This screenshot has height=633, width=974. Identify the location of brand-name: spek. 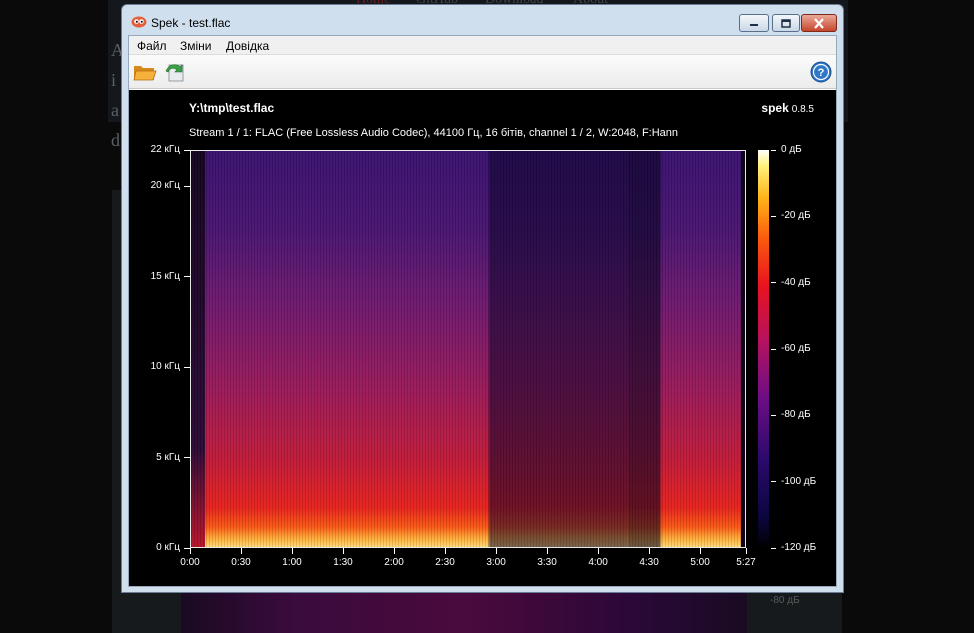
(775, 108).